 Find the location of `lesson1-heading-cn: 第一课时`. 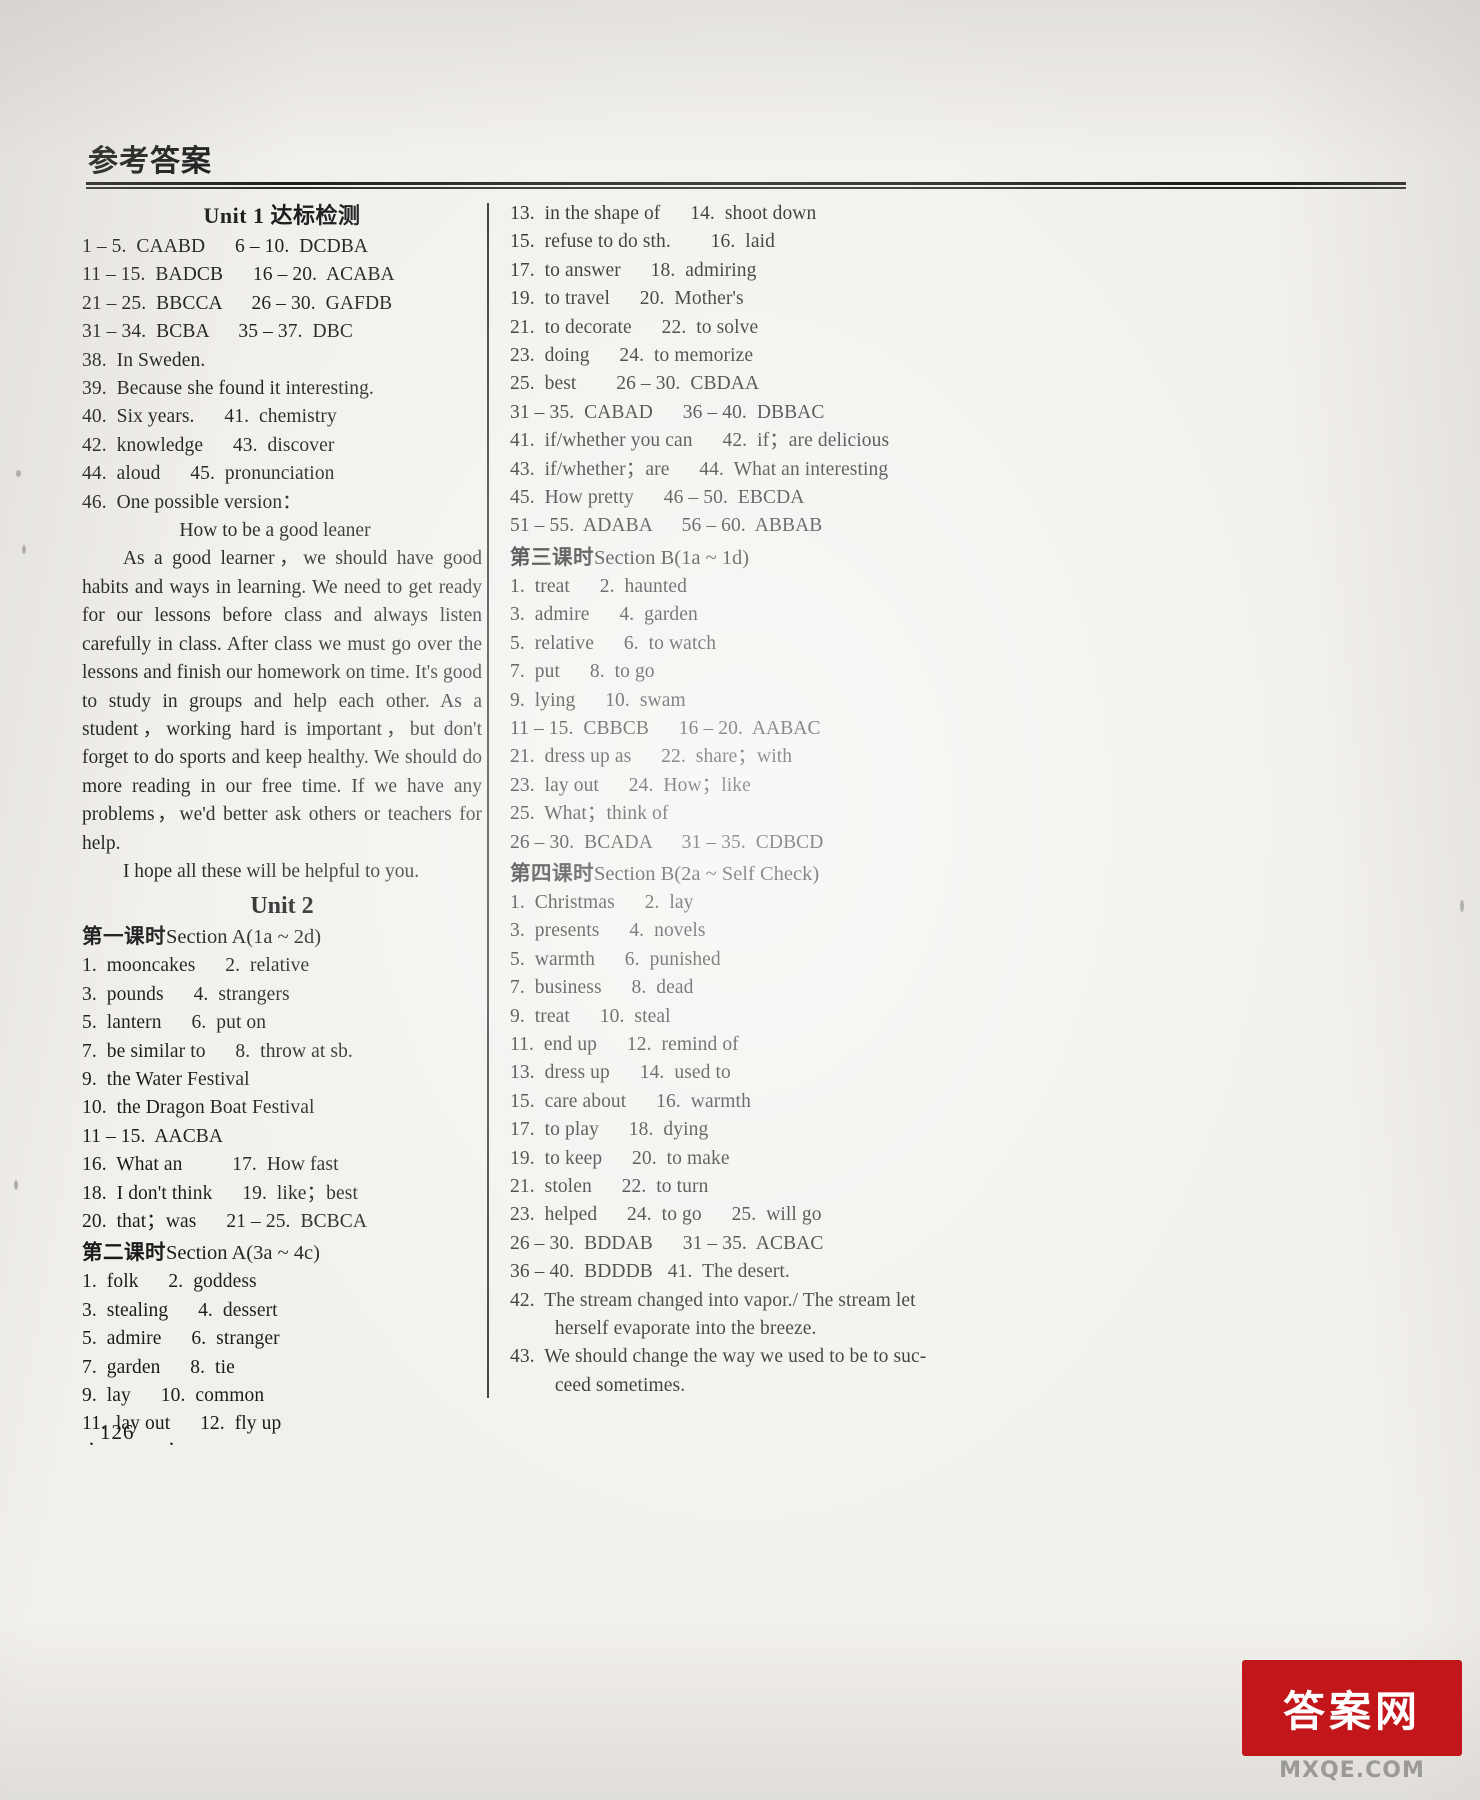

lesson1-heading-cn: 第一课时 is located at coordinates (124, 936).